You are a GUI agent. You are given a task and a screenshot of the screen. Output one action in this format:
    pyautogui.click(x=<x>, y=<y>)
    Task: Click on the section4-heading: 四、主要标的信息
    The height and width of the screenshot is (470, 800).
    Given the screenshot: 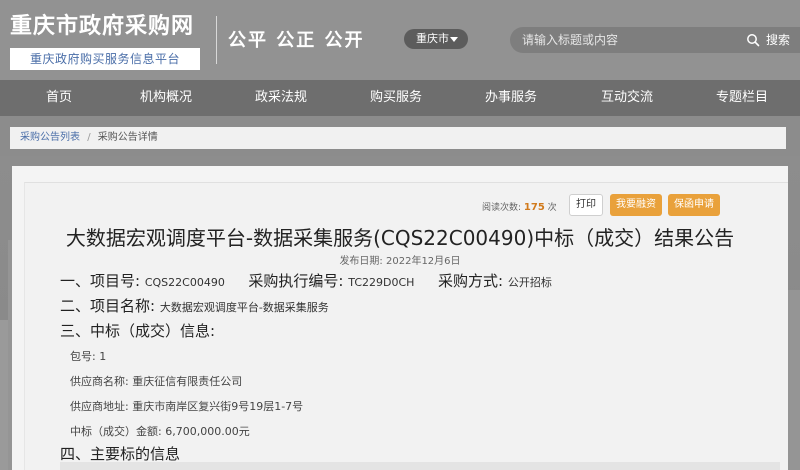 What is the action you would take?
    pyautogui.click(x=120, y=454)
    